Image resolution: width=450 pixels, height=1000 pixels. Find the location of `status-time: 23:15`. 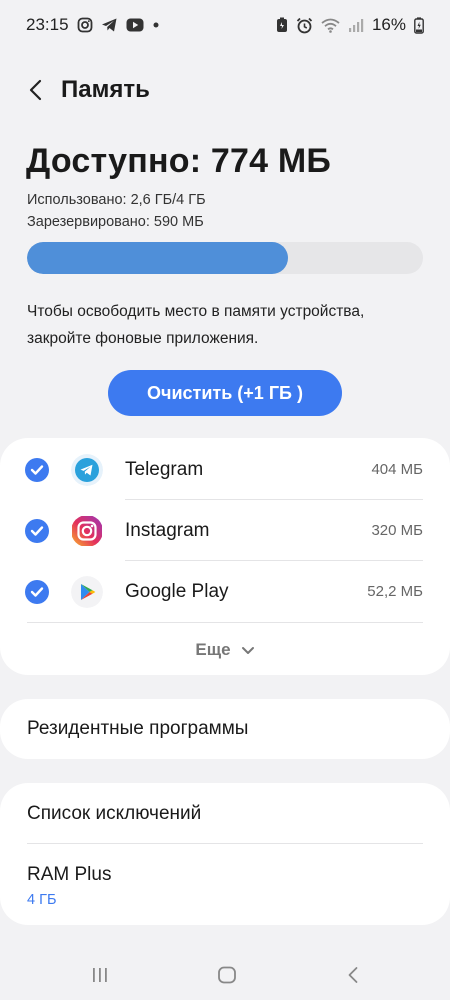

status-time: 23:15 is located at coordinates (47, 24).